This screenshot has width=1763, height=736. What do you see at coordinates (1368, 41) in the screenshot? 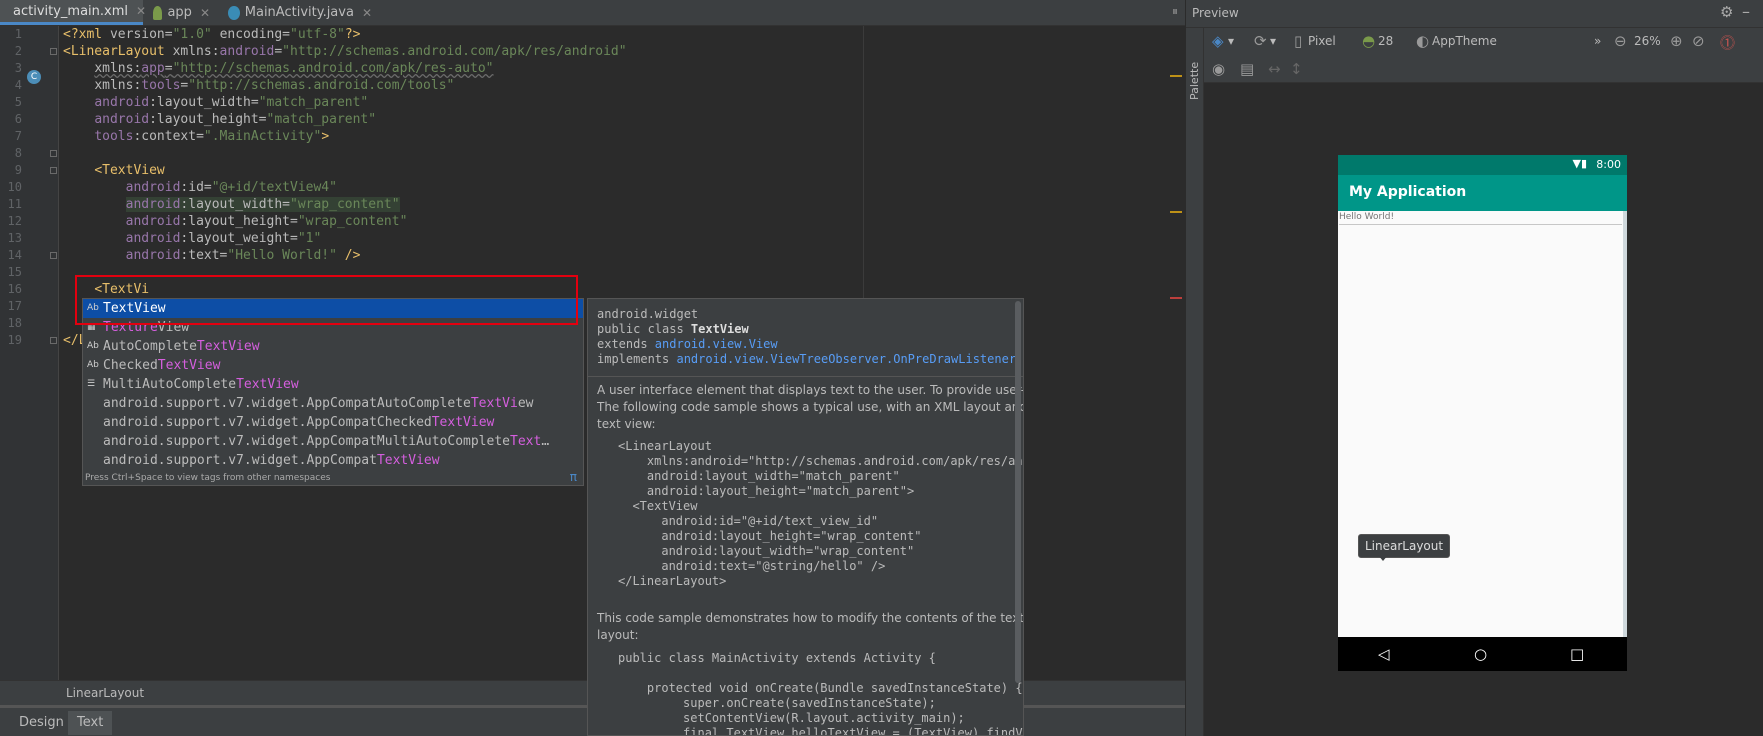
I see `android-icon: ◓` at bounding box center [1368, 41].